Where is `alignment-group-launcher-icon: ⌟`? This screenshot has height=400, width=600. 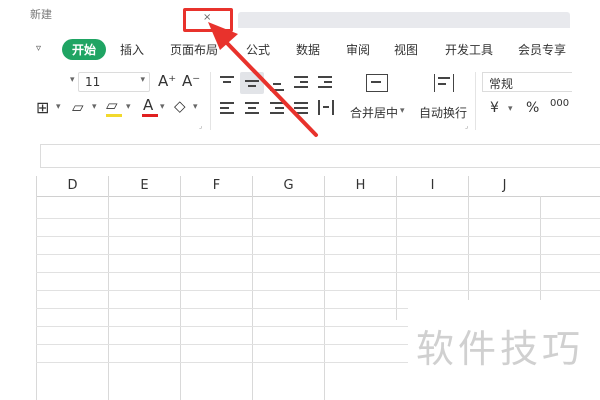 alignment-group-launcher-icon: ⌟ is located at coordinates (466, 126).